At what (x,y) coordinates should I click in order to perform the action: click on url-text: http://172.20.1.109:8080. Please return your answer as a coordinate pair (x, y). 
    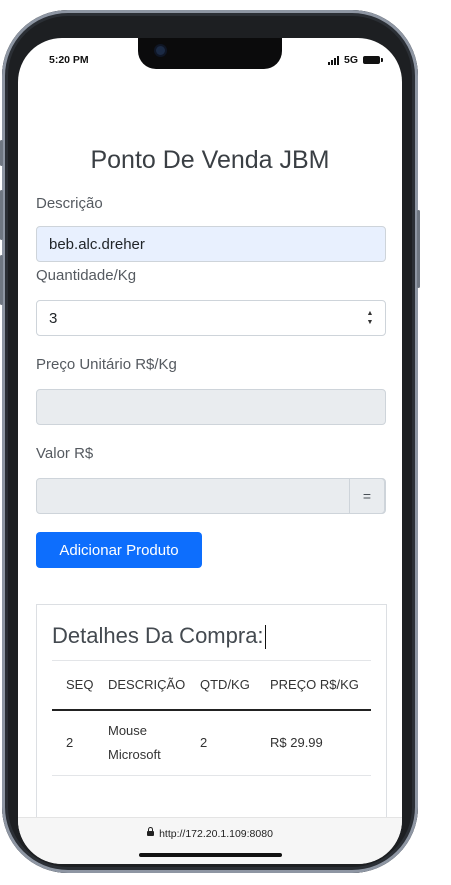
    Looking at the image, I should click on (216, 834).